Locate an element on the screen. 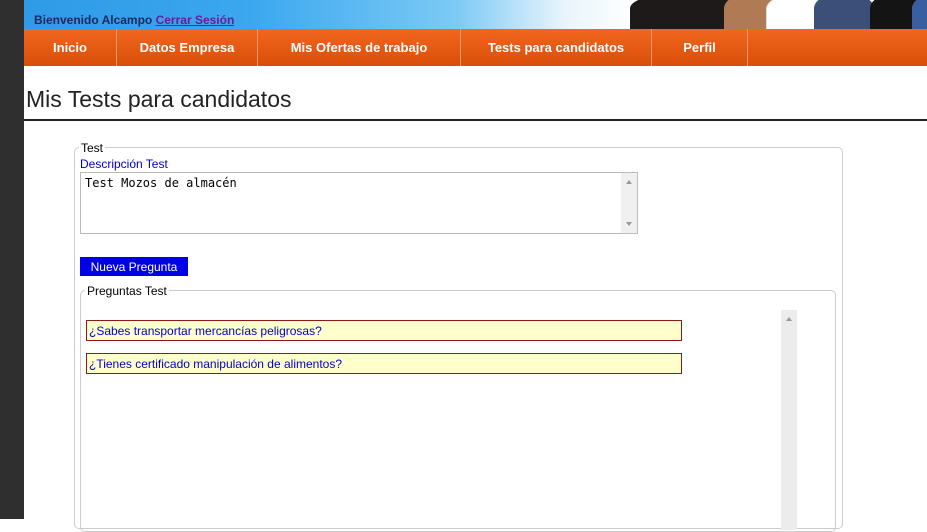 The width and height of the screenshot is (927, 532). textarea-scrollbar is located at coordinates (629, 203).